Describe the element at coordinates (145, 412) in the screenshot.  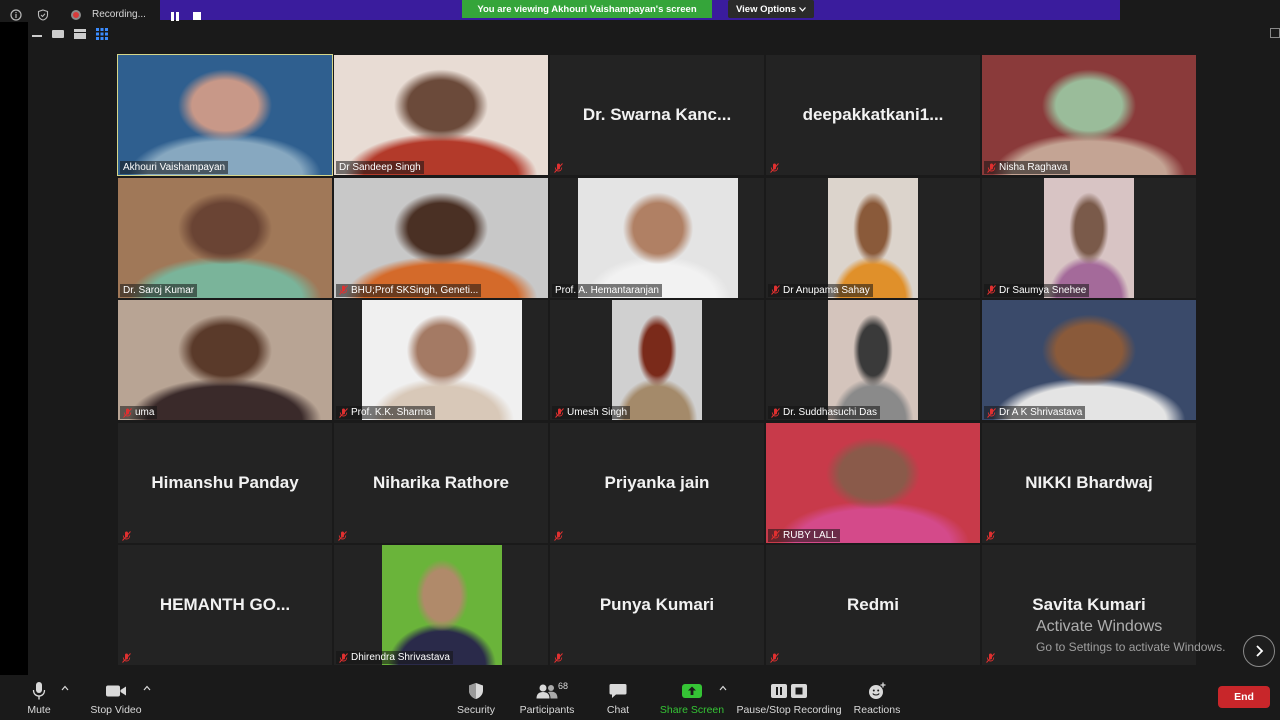
I see `participant-name: uma` at that location.